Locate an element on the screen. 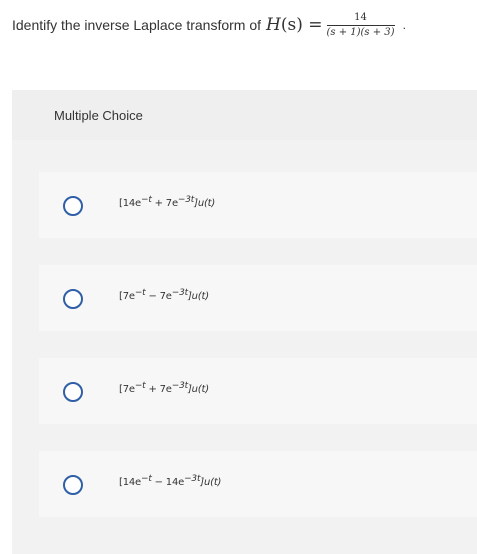 The height and width of the screenshot is (554, 477). fraction-denominator: (s + 1)(s + 3) is located at coordinates (360, 32).